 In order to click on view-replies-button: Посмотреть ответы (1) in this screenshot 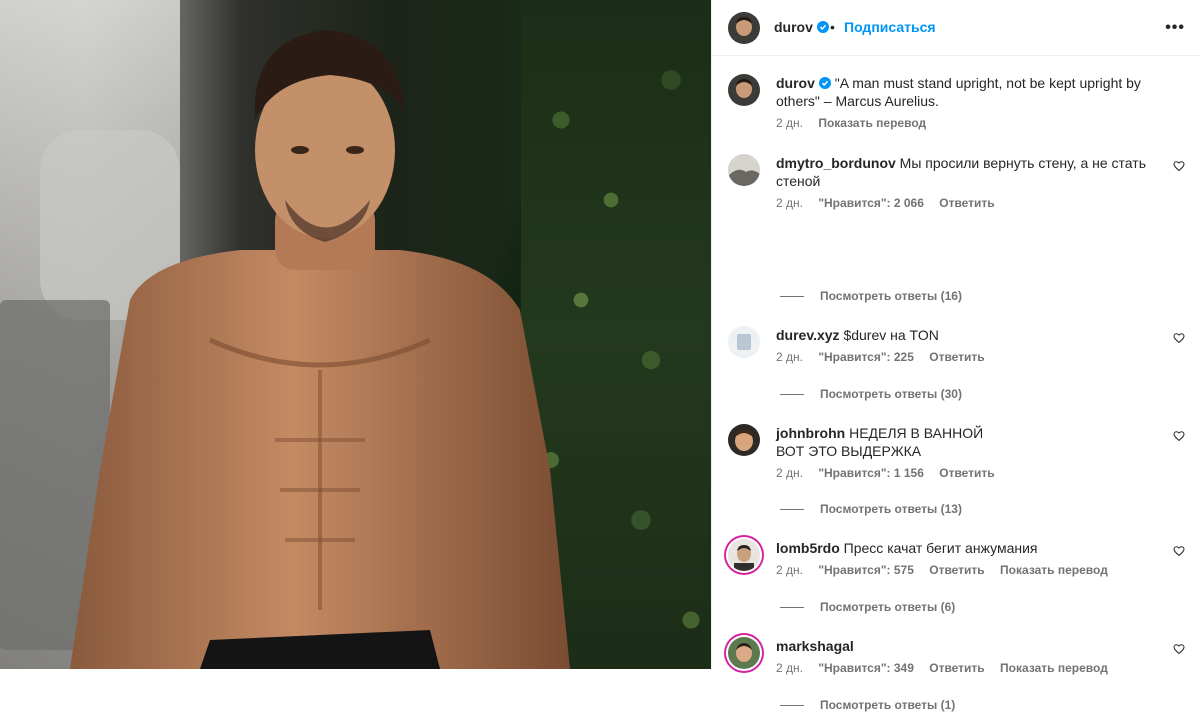, I will do `click(867, 705)`.